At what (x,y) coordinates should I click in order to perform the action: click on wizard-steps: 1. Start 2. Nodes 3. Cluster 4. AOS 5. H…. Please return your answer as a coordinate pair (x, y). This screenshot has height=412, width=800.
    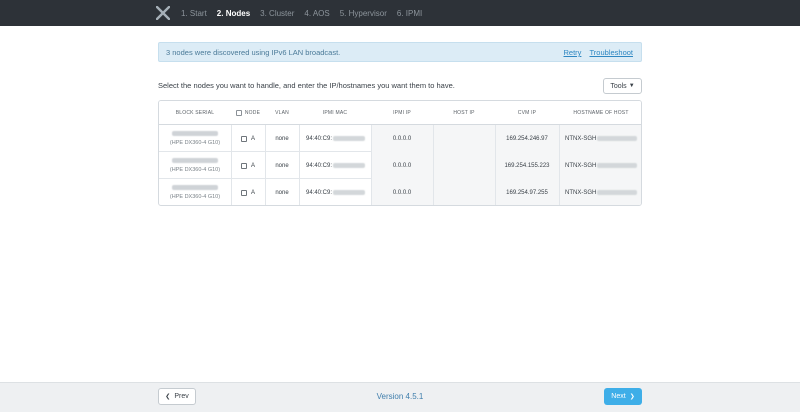
    Looking at the image, I should click on (306, 13).